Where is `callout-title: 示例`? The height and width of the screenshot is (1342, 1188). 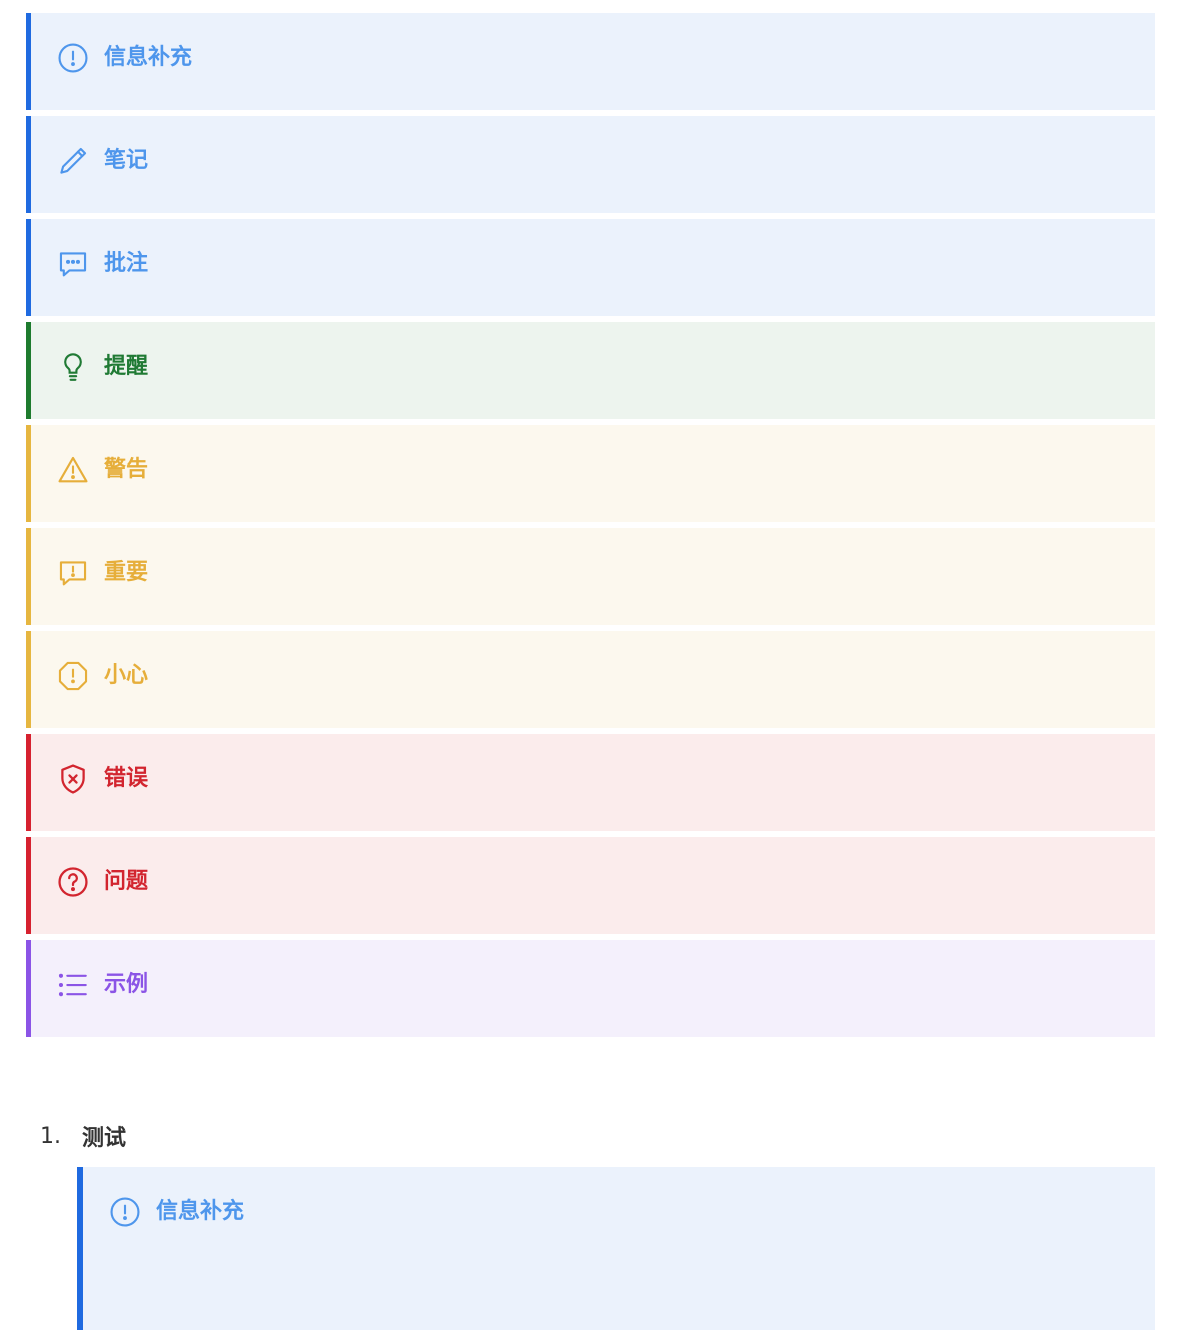 callout-title: 示例 is located at coordinates (126, 984).